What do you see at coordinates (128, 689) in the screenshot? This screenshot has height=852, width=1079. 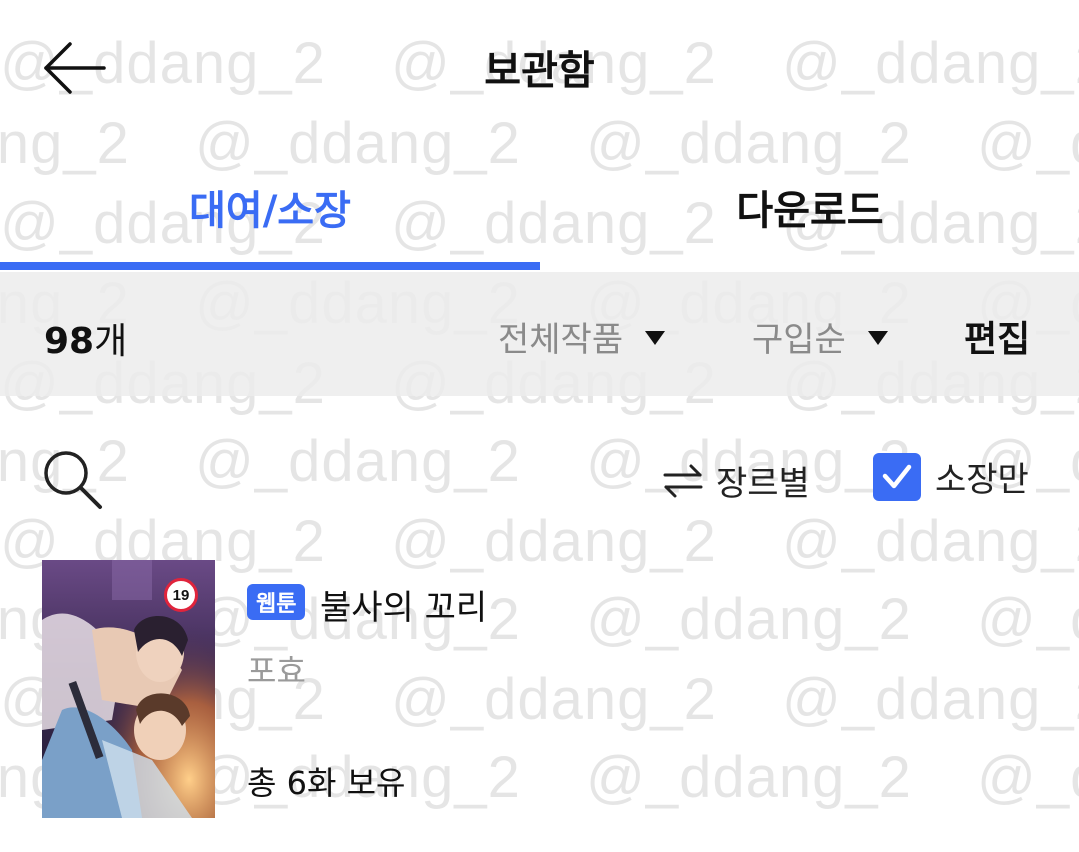 I see `cover-thumbnail: 19` at bounding box center [128, 689].